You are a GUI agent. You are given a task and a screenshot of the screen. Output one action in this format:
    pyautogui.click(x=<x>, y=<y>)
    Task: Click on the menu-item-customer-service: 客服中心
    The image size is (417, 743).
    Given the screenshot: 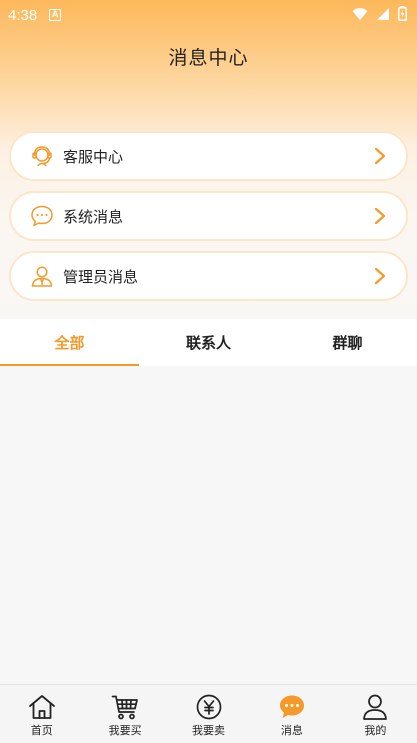 What is the action you would take?
    pyautogui.click(x=208, y=156)
    